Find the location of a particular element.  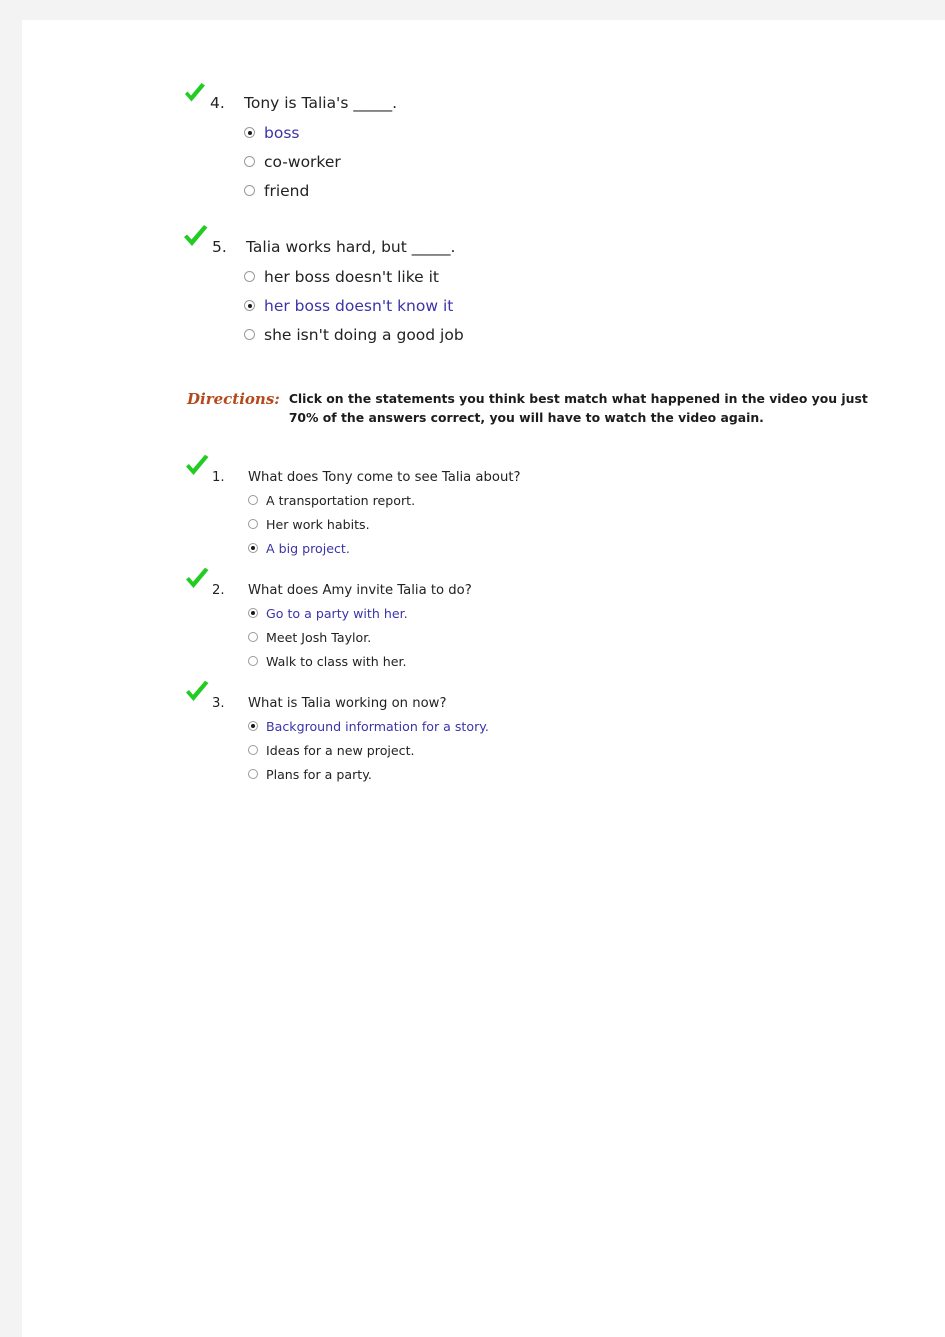

answer-label: Walk to class with her. is located at coordinates (336, 661).